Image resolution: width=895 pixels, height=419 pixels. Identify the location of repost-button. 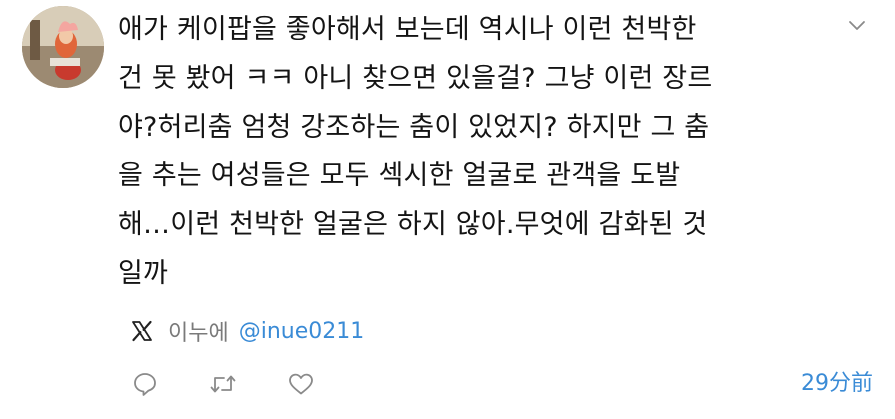
(223, 384).